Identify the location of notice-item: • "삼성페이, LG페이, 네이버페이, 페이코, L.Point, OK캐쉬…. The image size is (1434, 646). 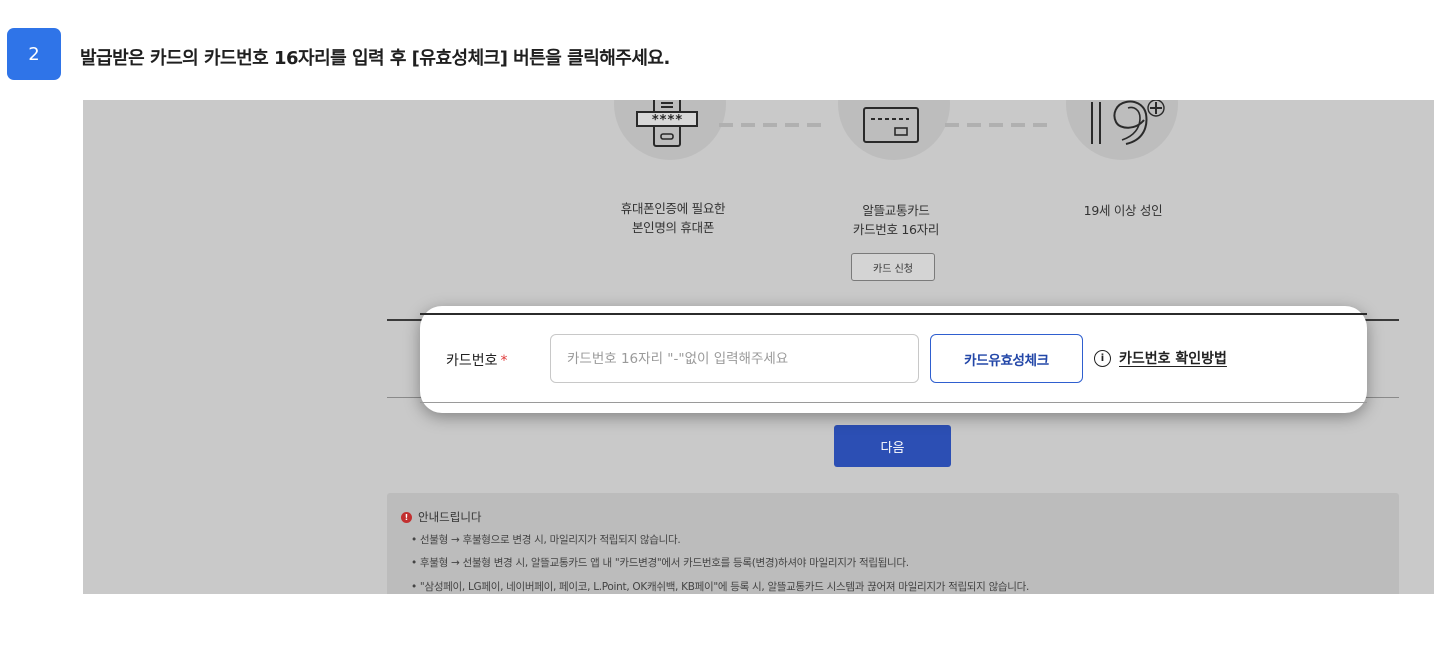
(720, 587).